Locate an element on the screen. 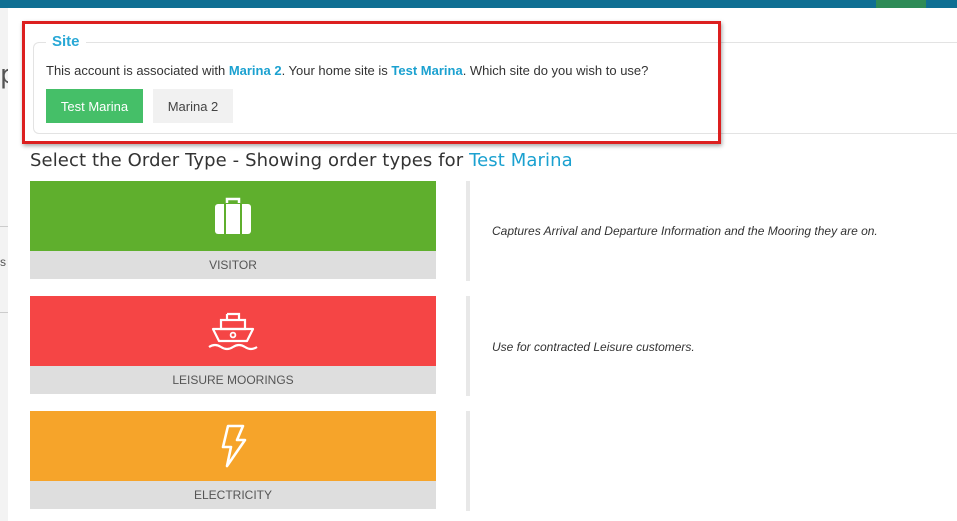 This screenshot has height=521, width=957. order-type-electricity: ELECTRICITY is located at coordinates (233, 460).